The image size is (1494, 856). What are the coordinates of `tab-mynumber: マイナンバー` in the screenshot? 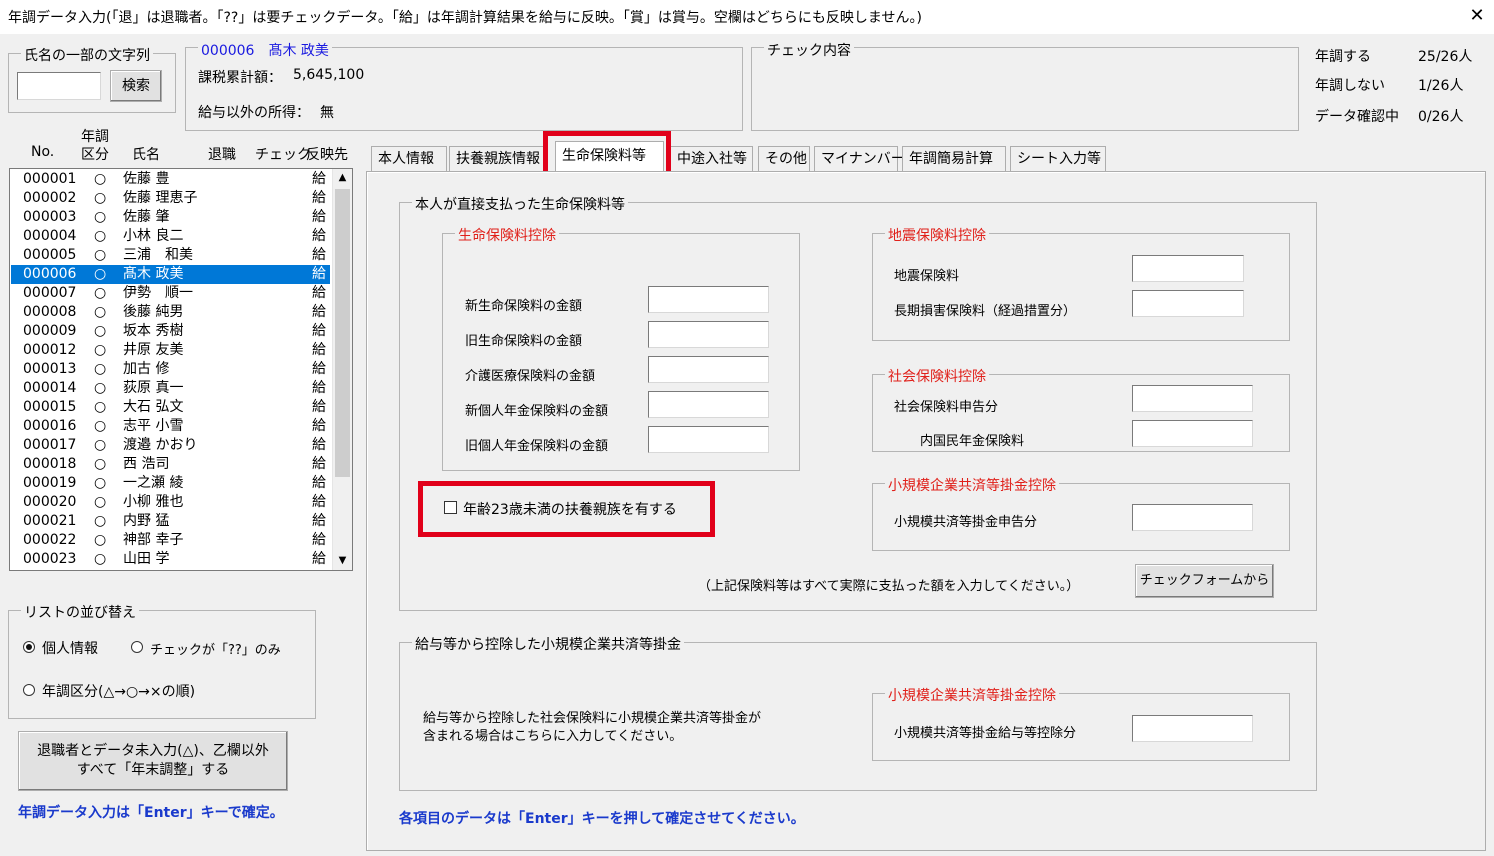 It's located at (859, 158).